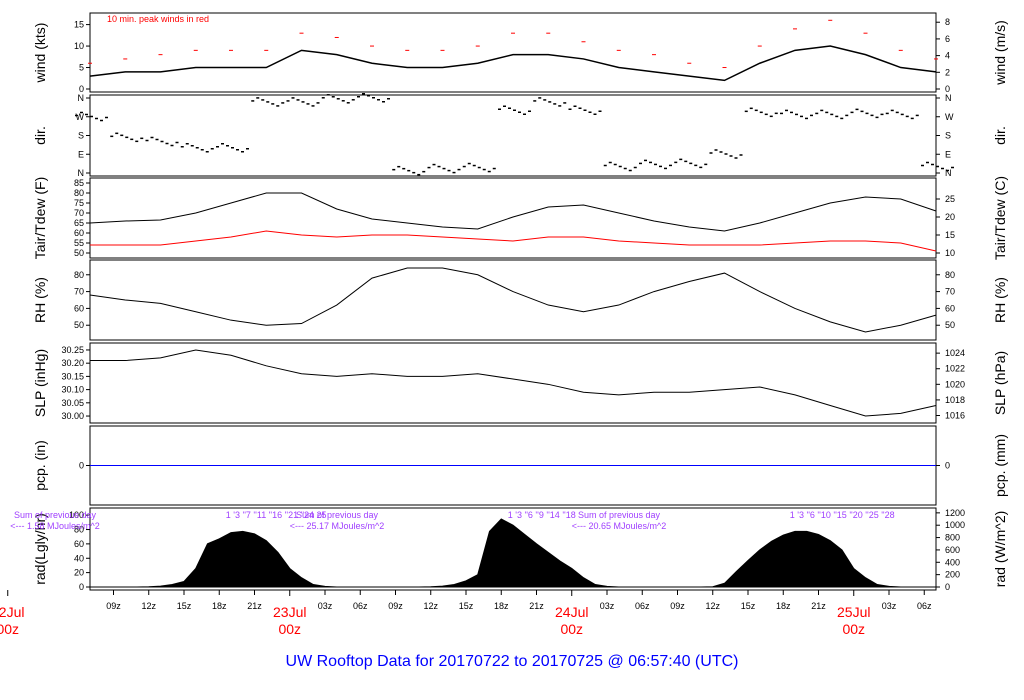 This screenshot has height=700, width=1024. I want to click on radiation-left-tick-label: 20, so click(79, 573).